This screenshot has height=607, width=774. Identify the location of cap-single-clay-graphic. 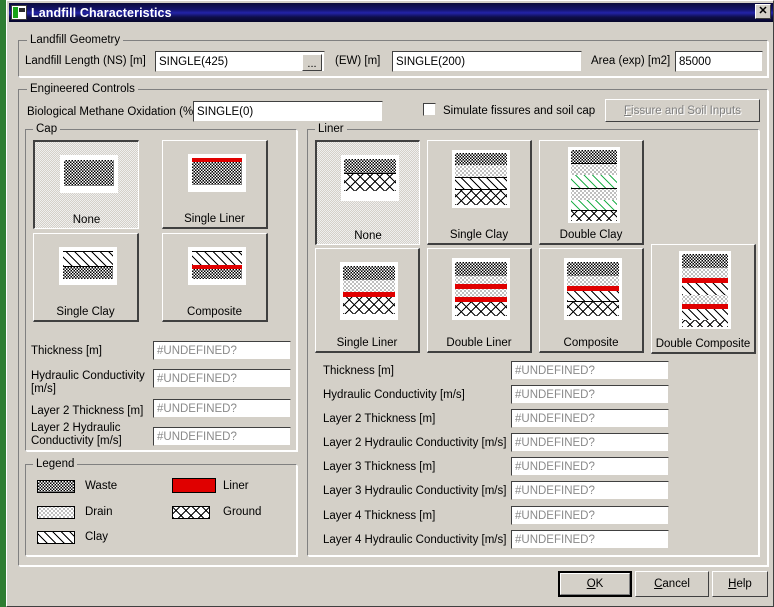
(88, 266).